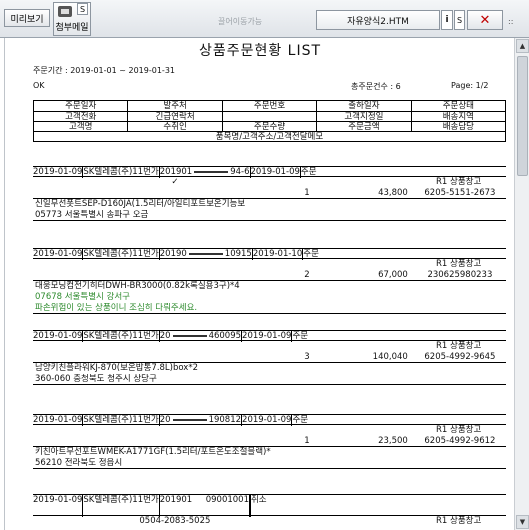 The width and height of the screenshot is (529, 530). What do you see at coordinates (82, 9) in the screenshot?
I see `s-toggle: S` at bounding box center [82, 9].